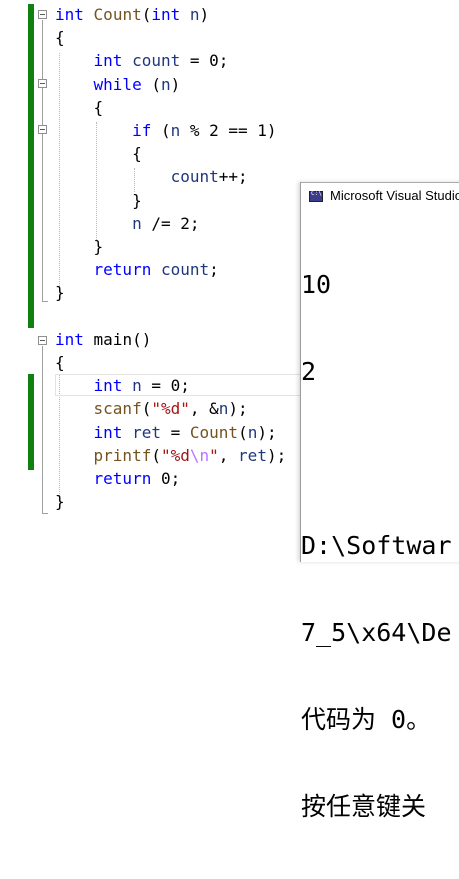 The height and width of the screenshot is (879, 459). I want to click on code-token: "%d, so click(175, 455).